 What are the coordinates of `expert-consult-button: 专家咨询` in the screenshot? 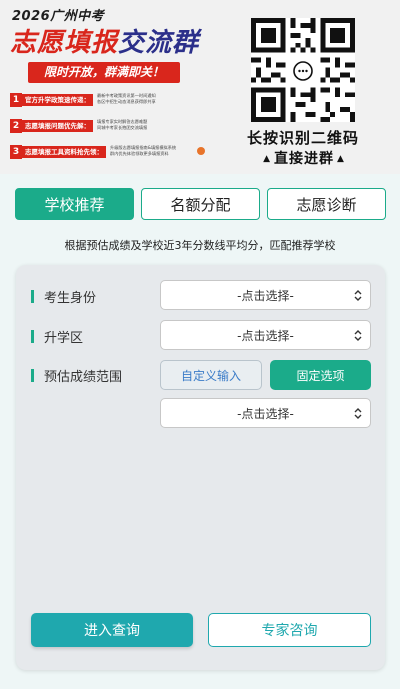 It's located at (289, 630).